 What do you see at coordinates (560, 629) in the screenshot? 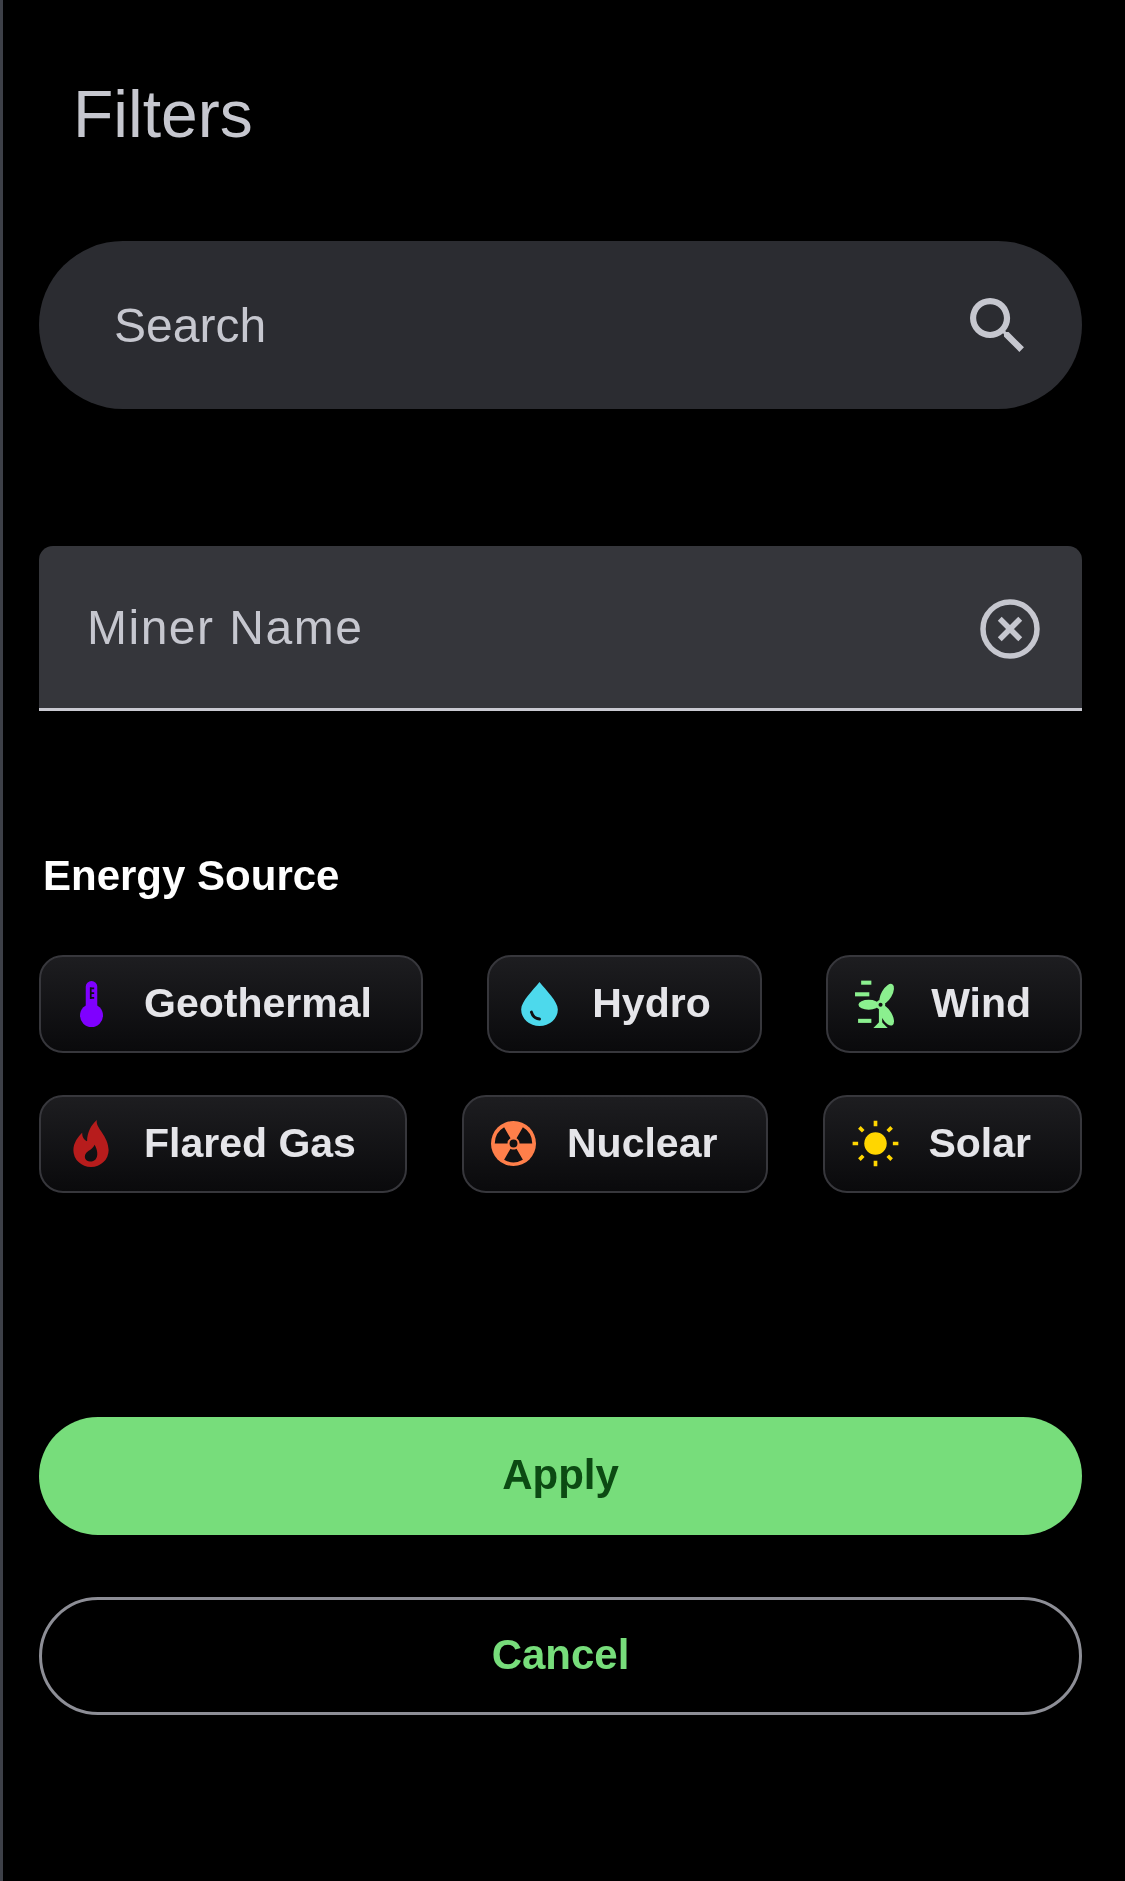
I see `miner-name-field: Miner Name` at bounding box center [560, 629].